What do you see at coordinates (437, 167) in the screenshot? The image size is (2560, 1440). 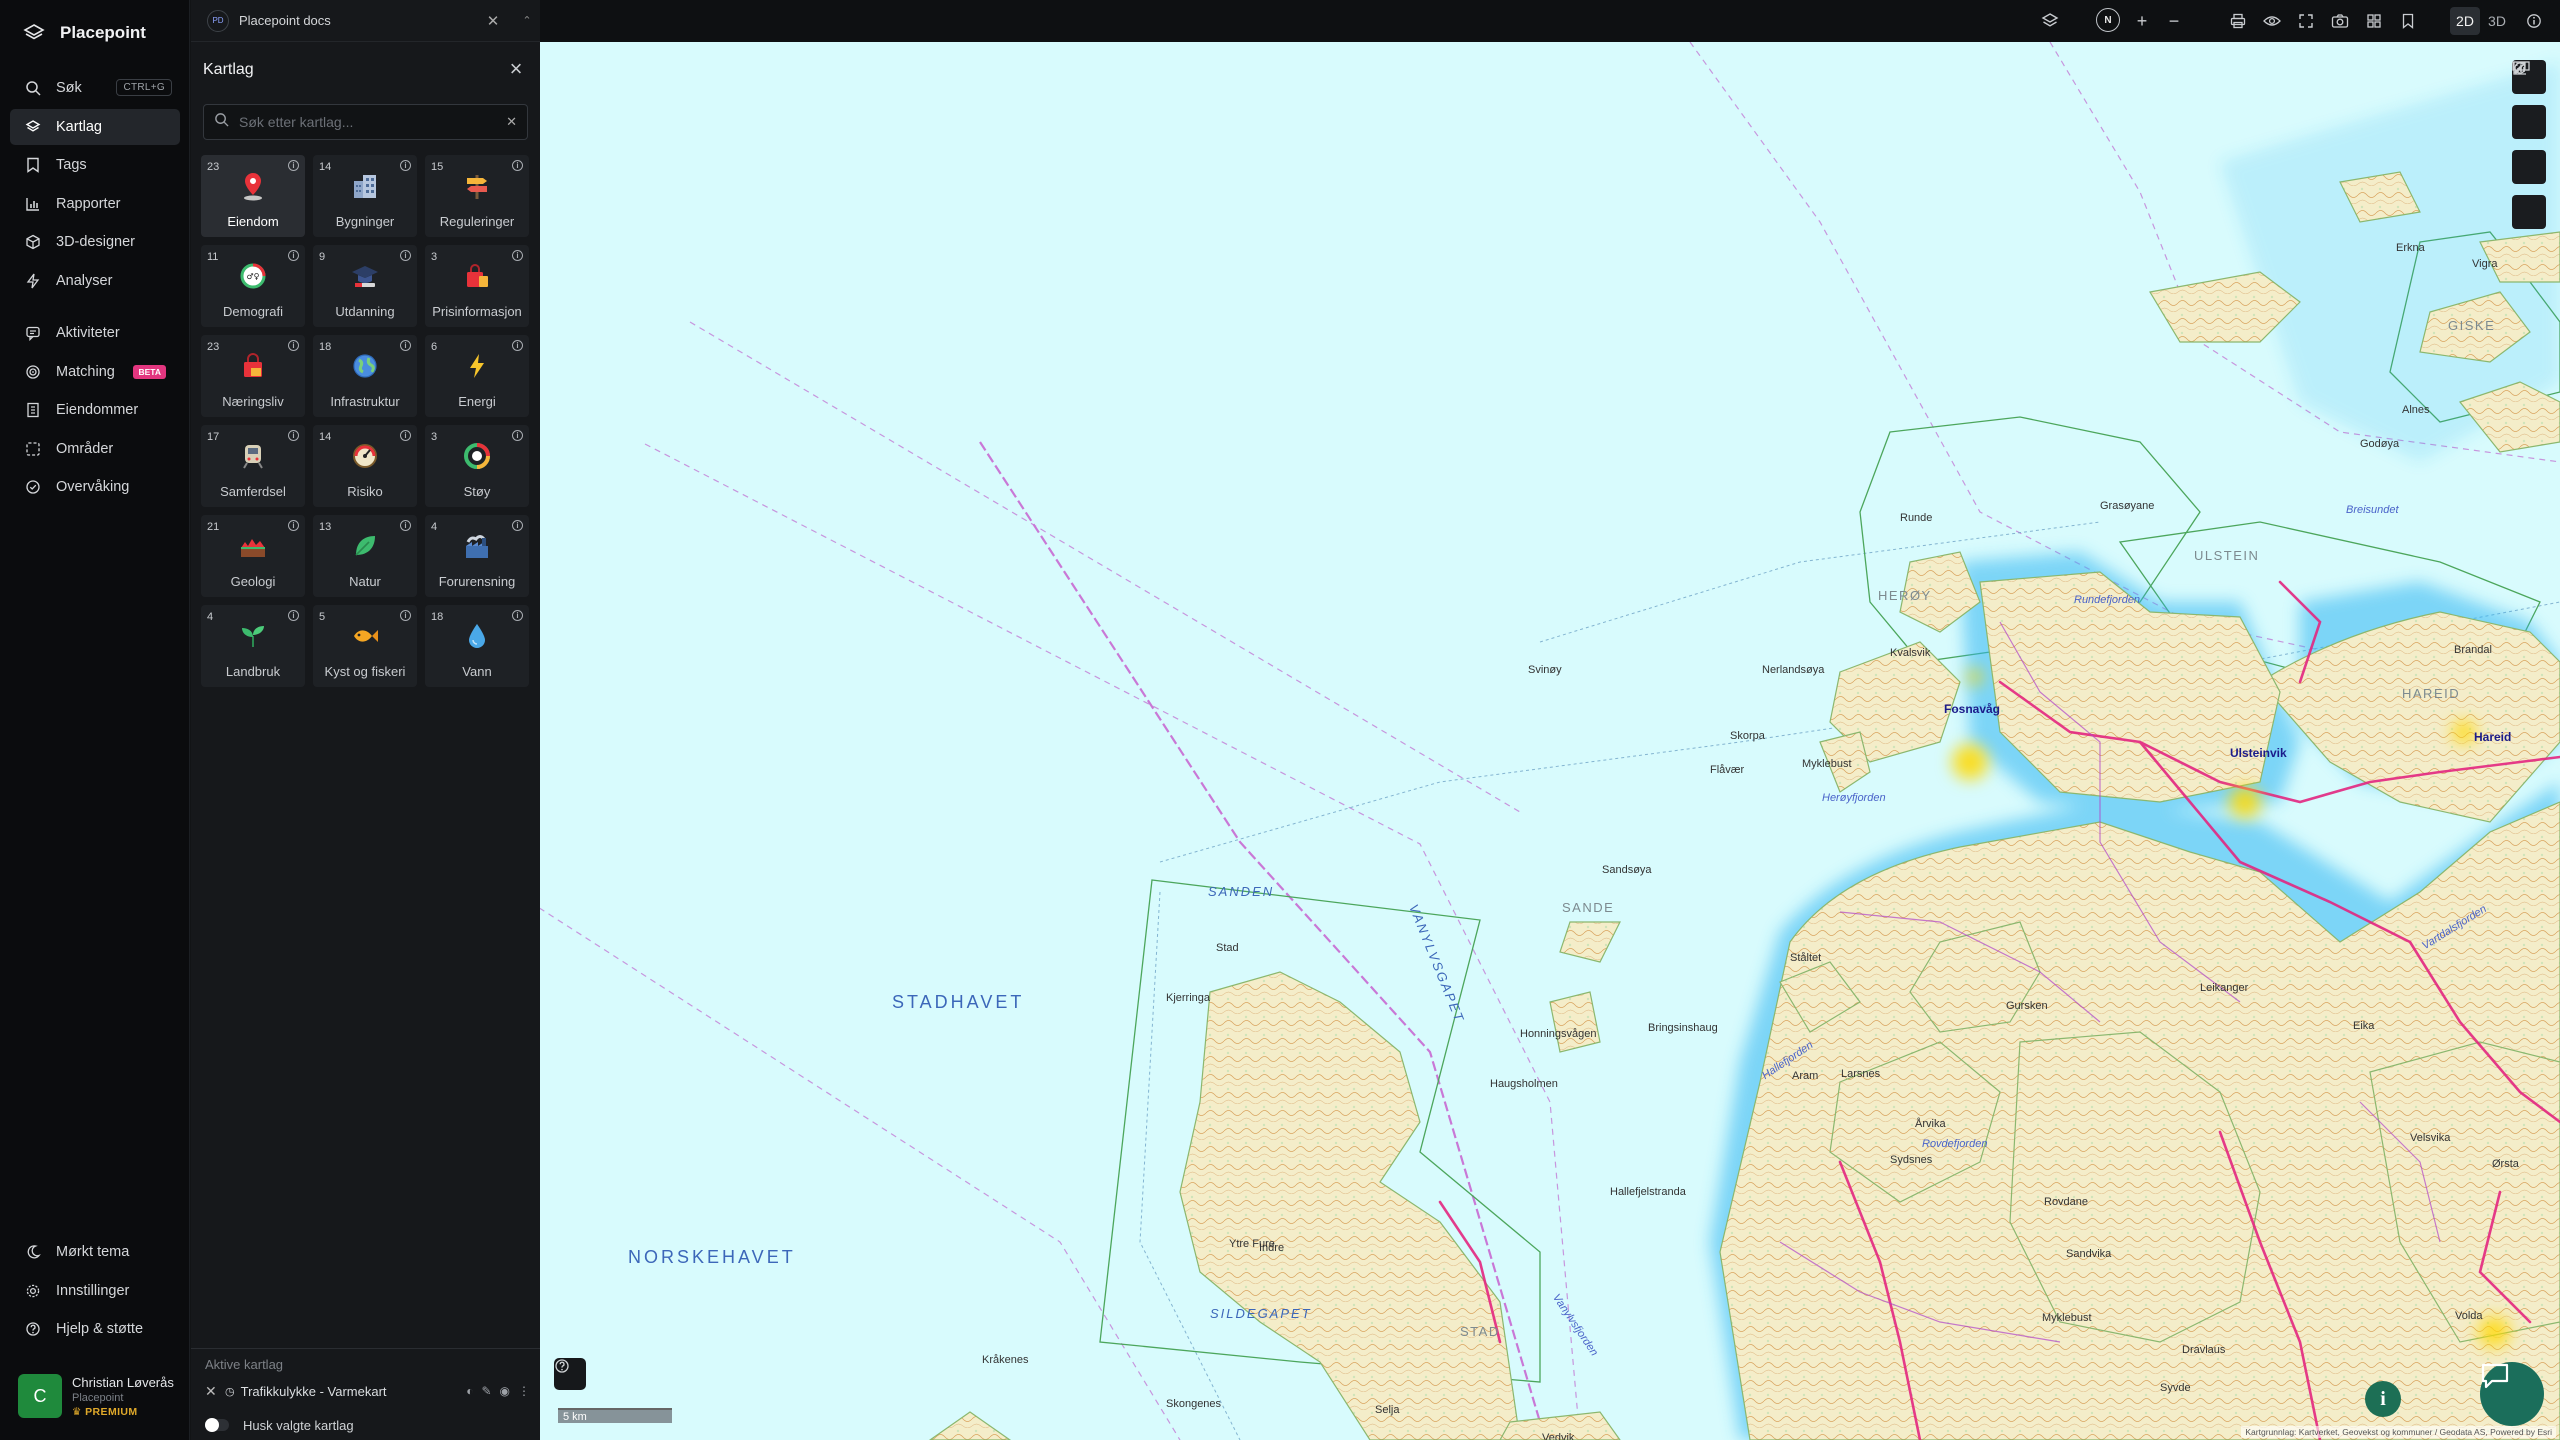 I see `layer-count: 15` at bounding box center [437, 167].